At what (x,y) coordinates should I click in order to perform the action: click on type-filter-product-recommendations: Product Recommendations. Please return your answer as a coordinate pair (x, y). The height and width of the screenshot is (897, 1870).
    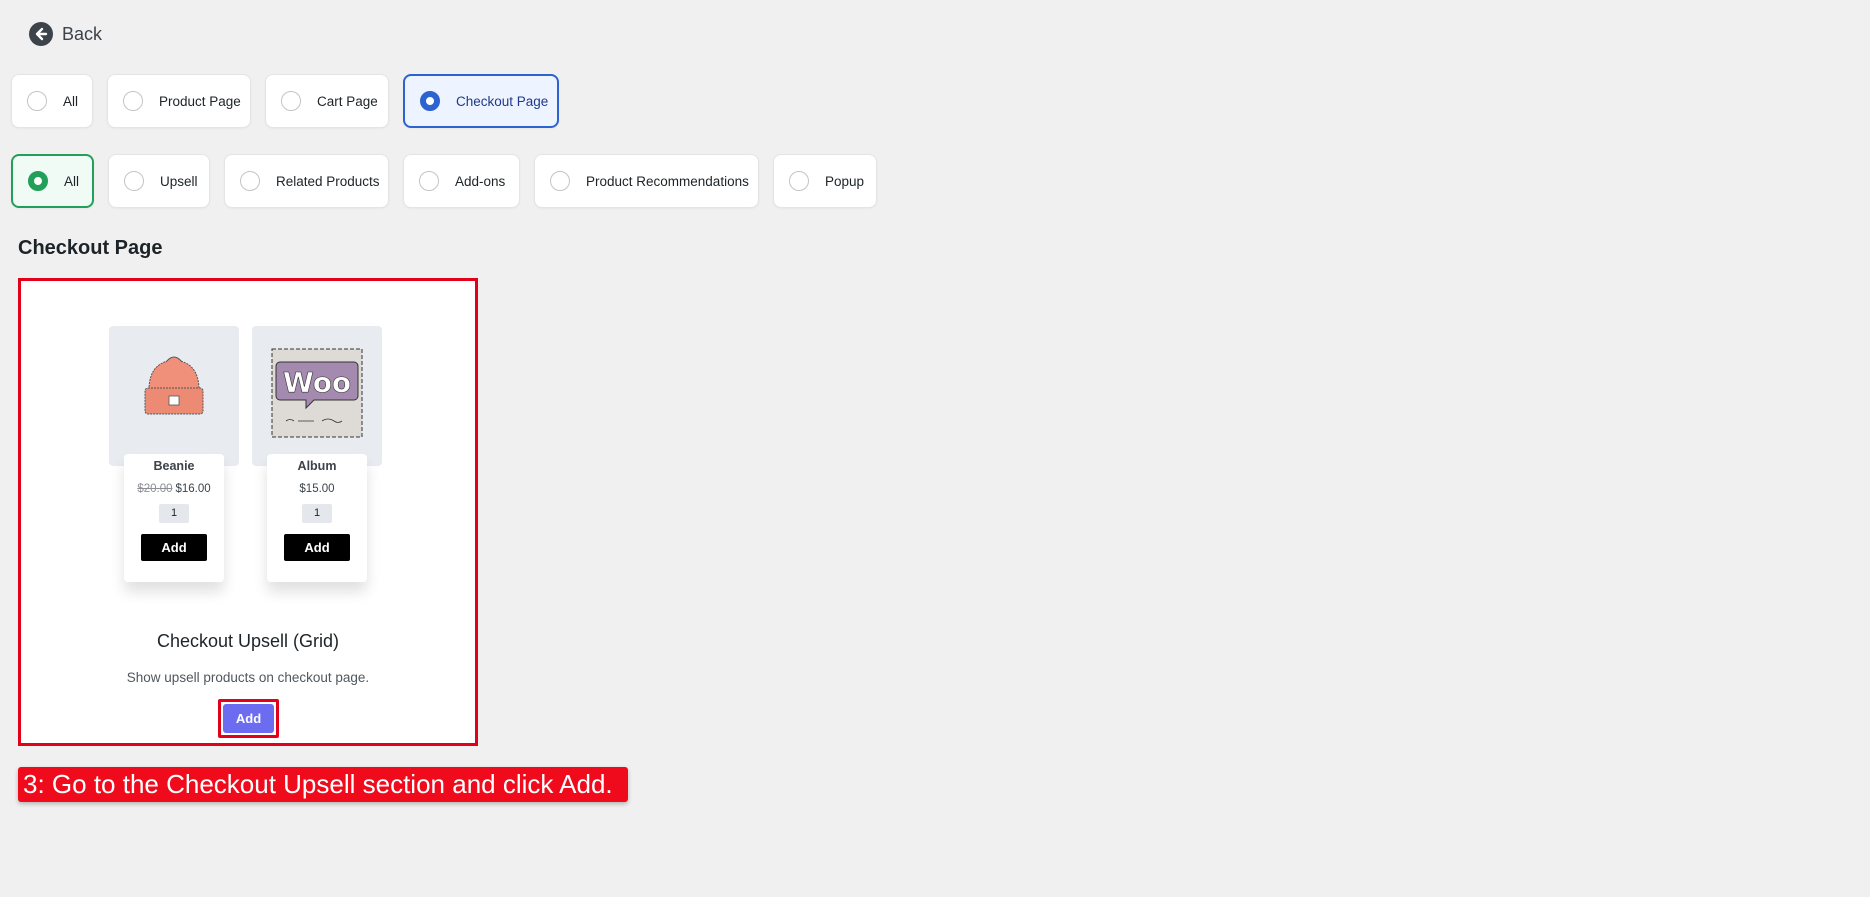
    Looking at the image, I should click on (646, 181).